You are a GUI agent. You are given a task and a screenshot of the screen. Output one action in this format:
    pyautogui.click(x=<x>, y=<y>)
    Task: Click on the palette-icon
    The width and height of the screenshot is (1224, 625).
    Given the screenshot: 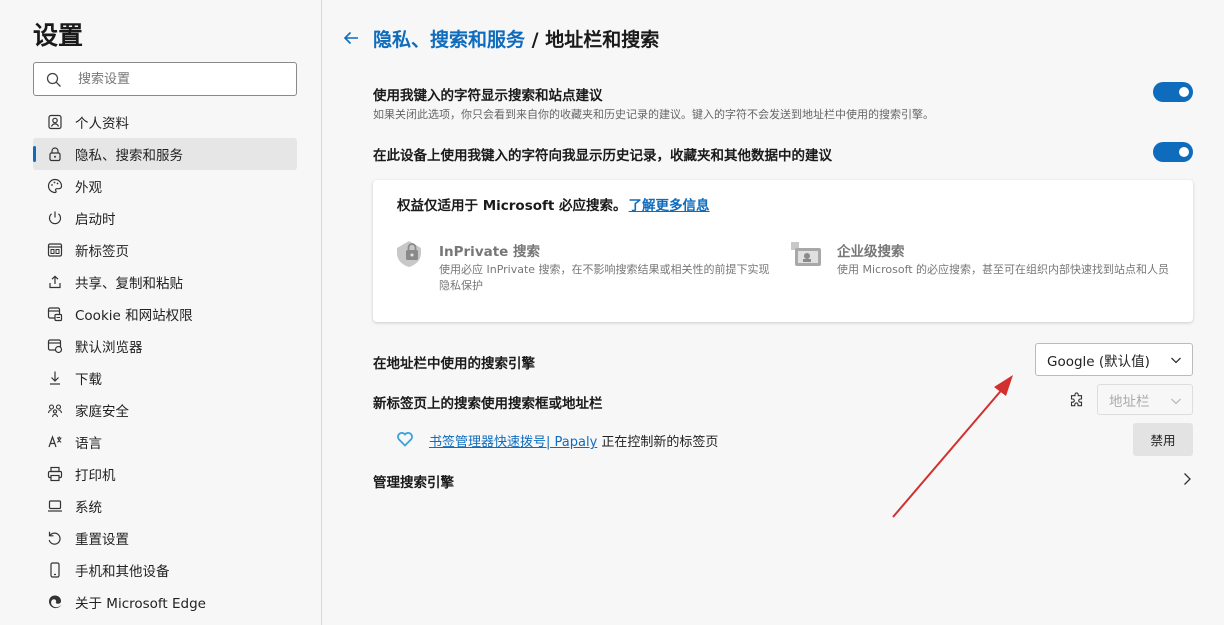 What is the action you would take?
    pyautogui.click(x=55, y=186)
    